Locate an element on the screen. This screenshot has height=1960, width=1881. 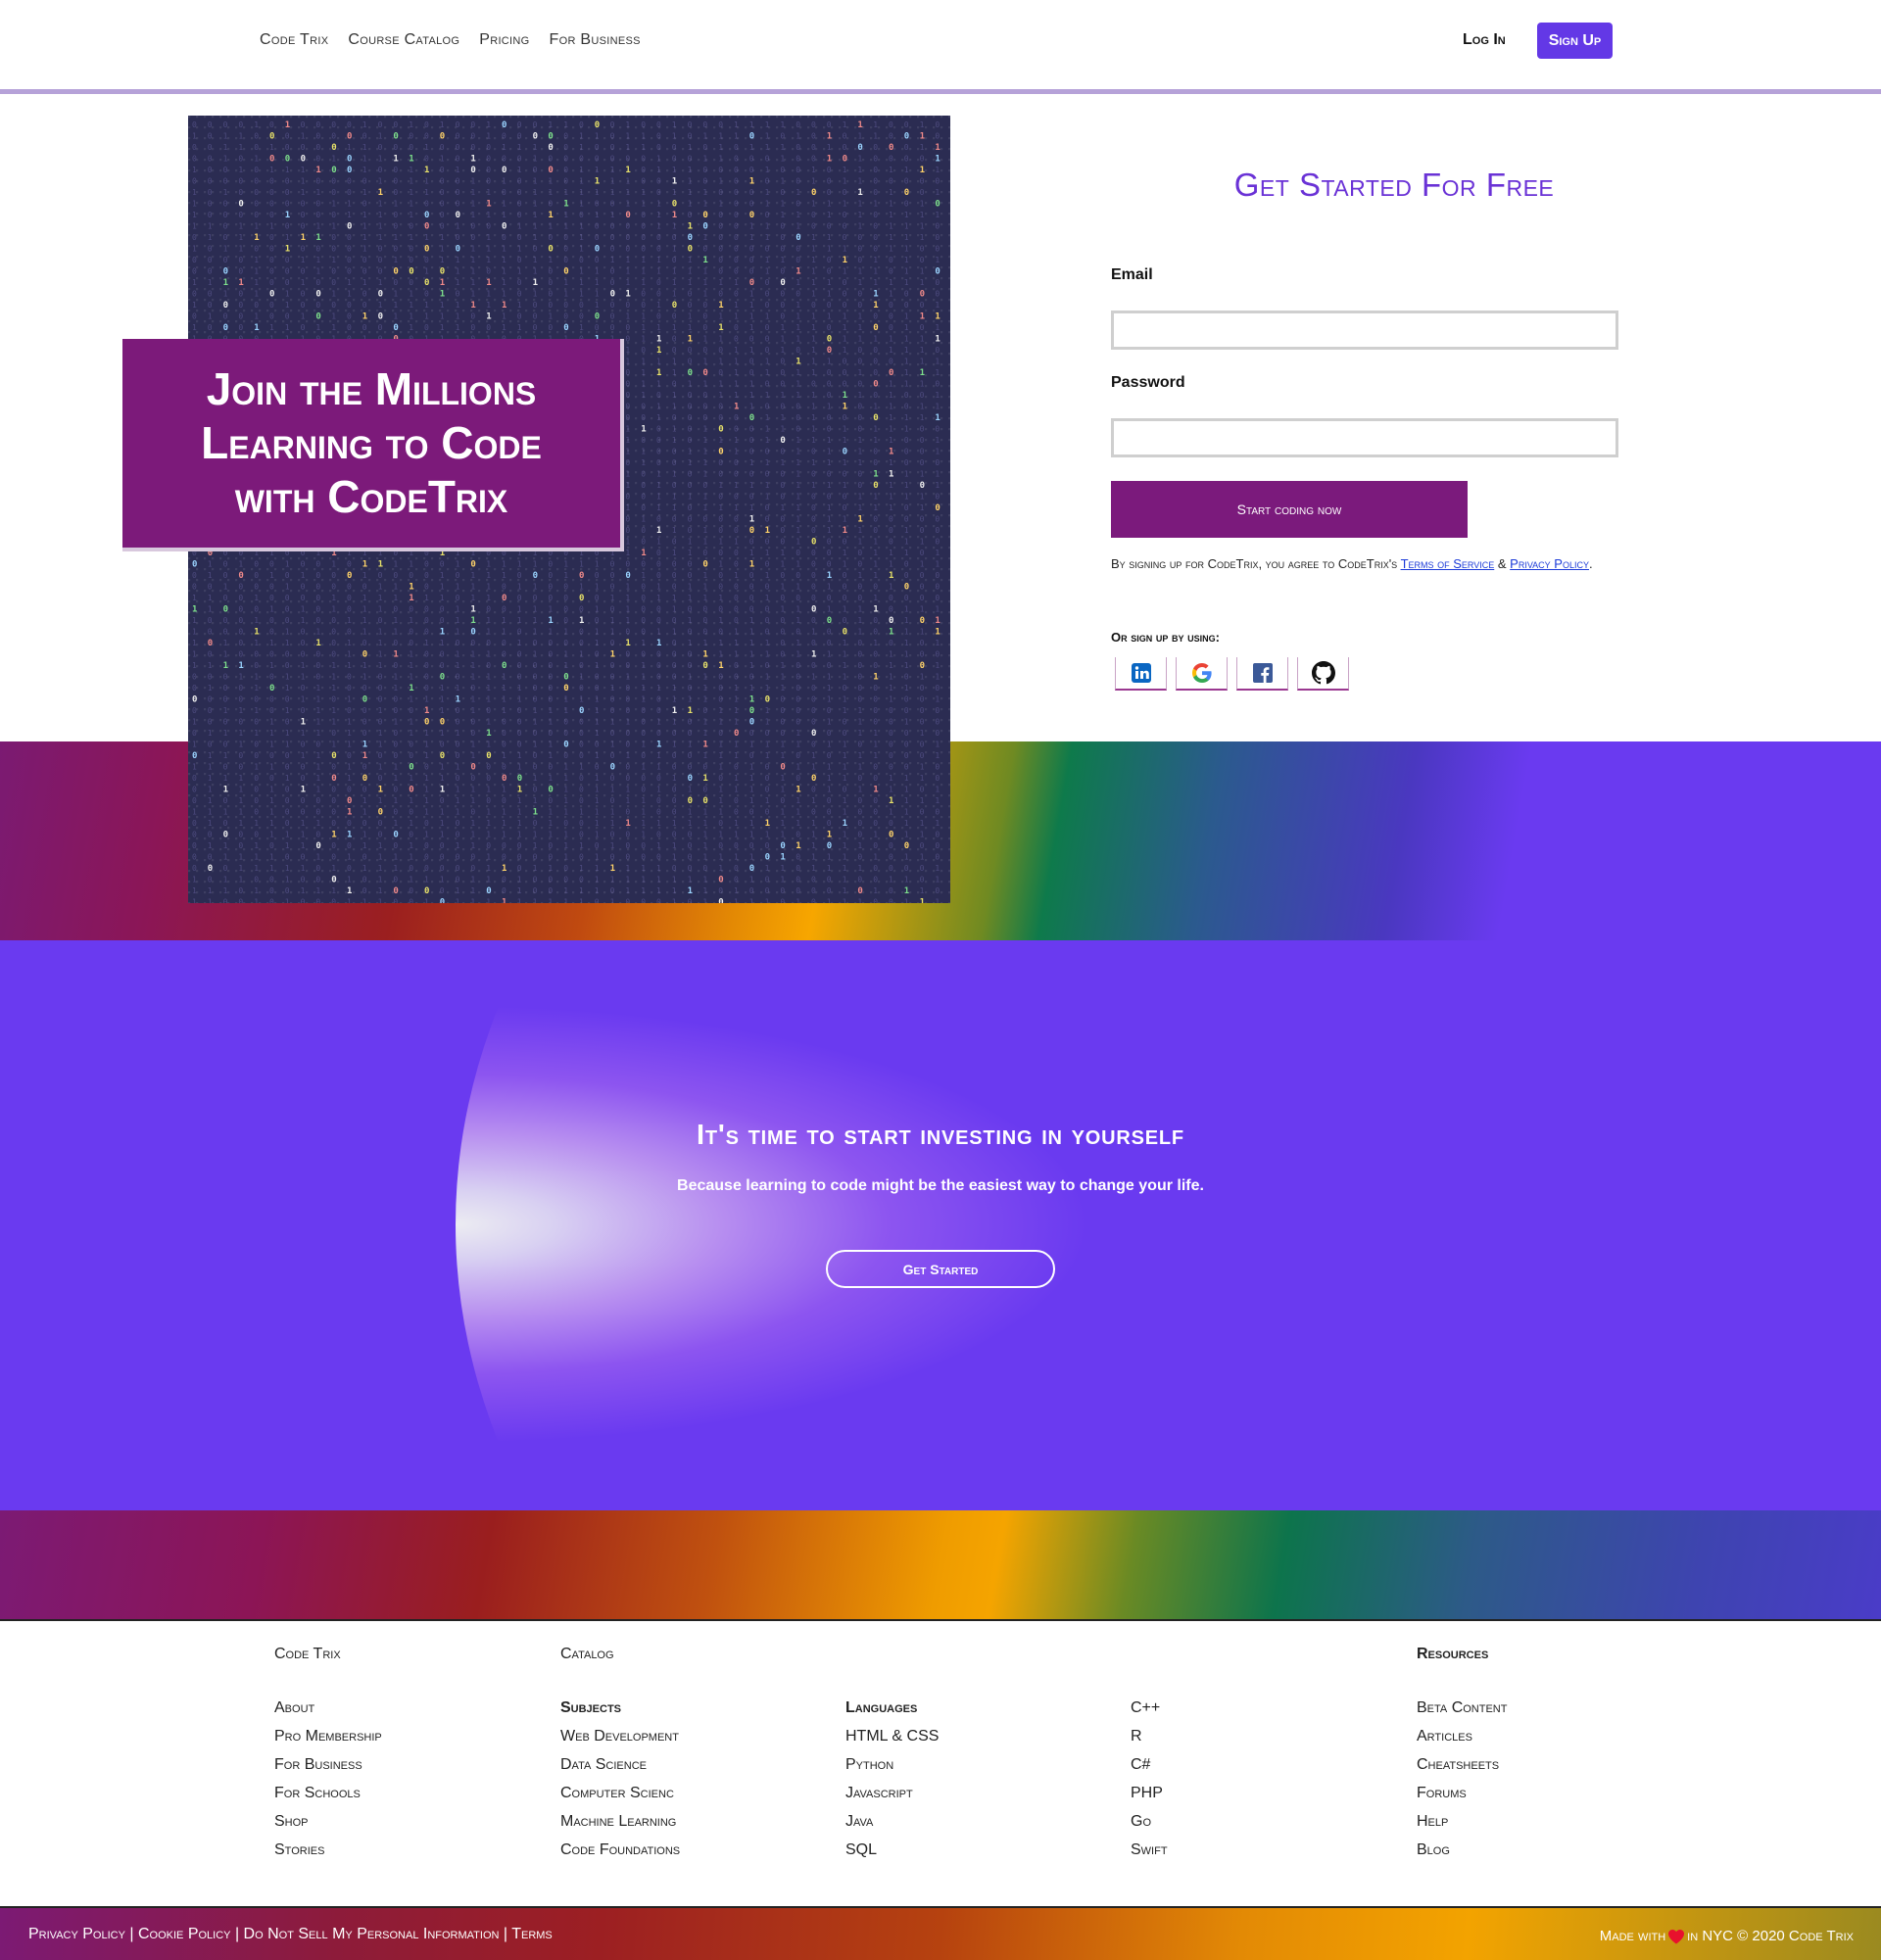
footer-link-java: Java is located at coordinates (892, 1827).